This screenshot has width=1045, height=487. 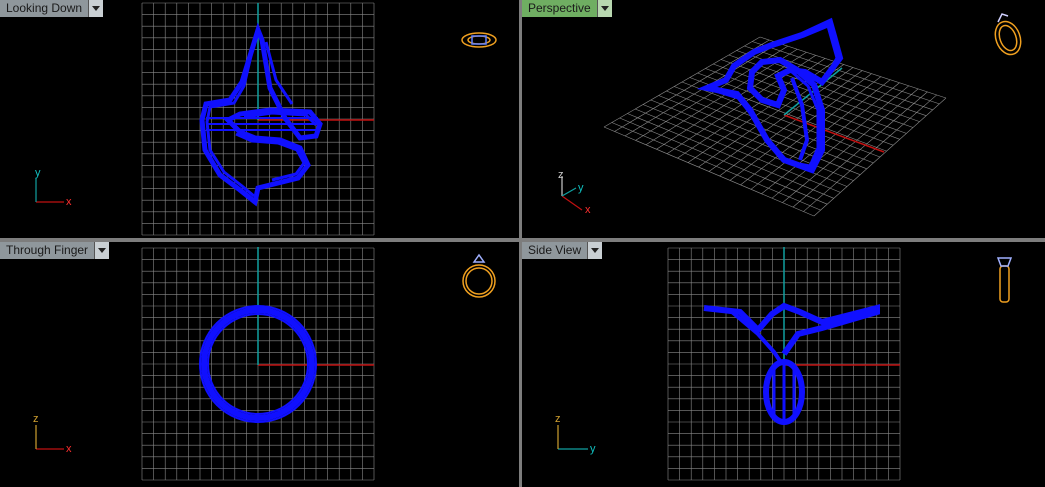 I want to click on ring-model-perspective, so click(x=770, y=95).